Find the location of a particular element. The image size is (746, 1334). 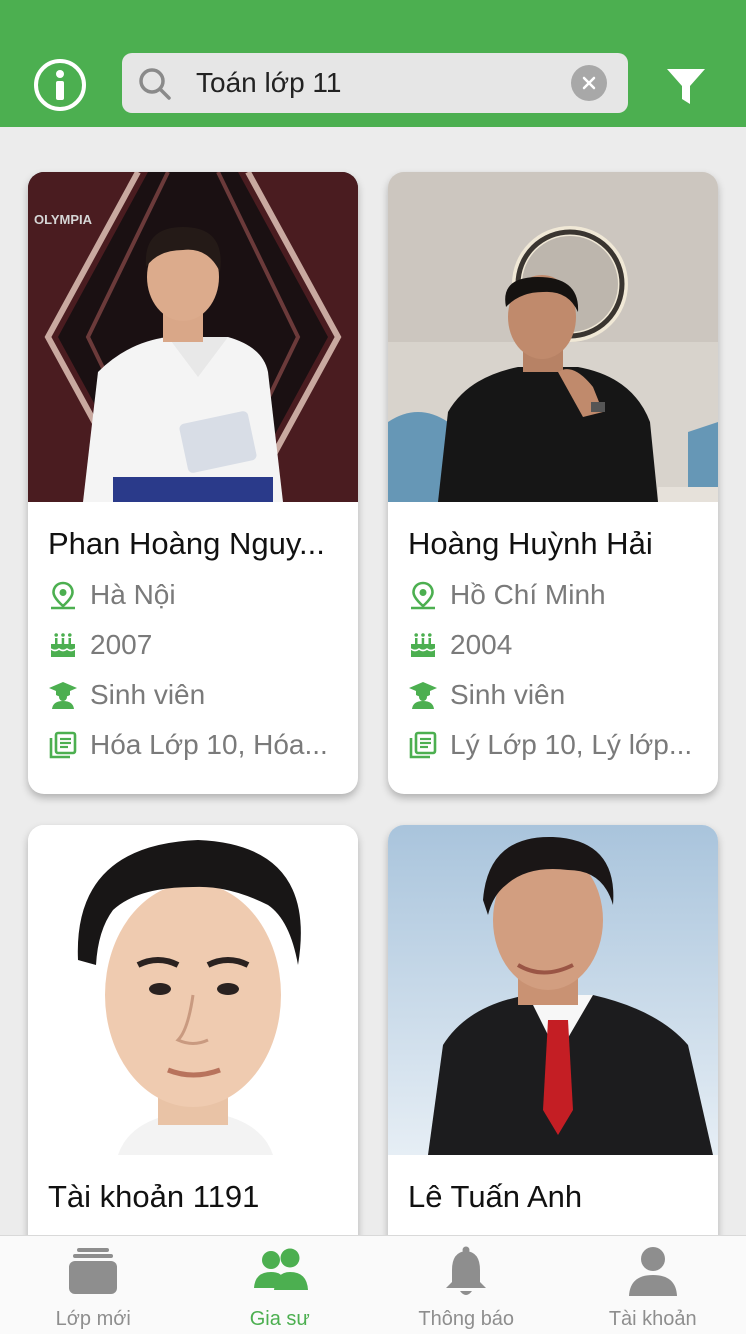

svg-text: OLYMPIA is located at coordinates (63, 219).